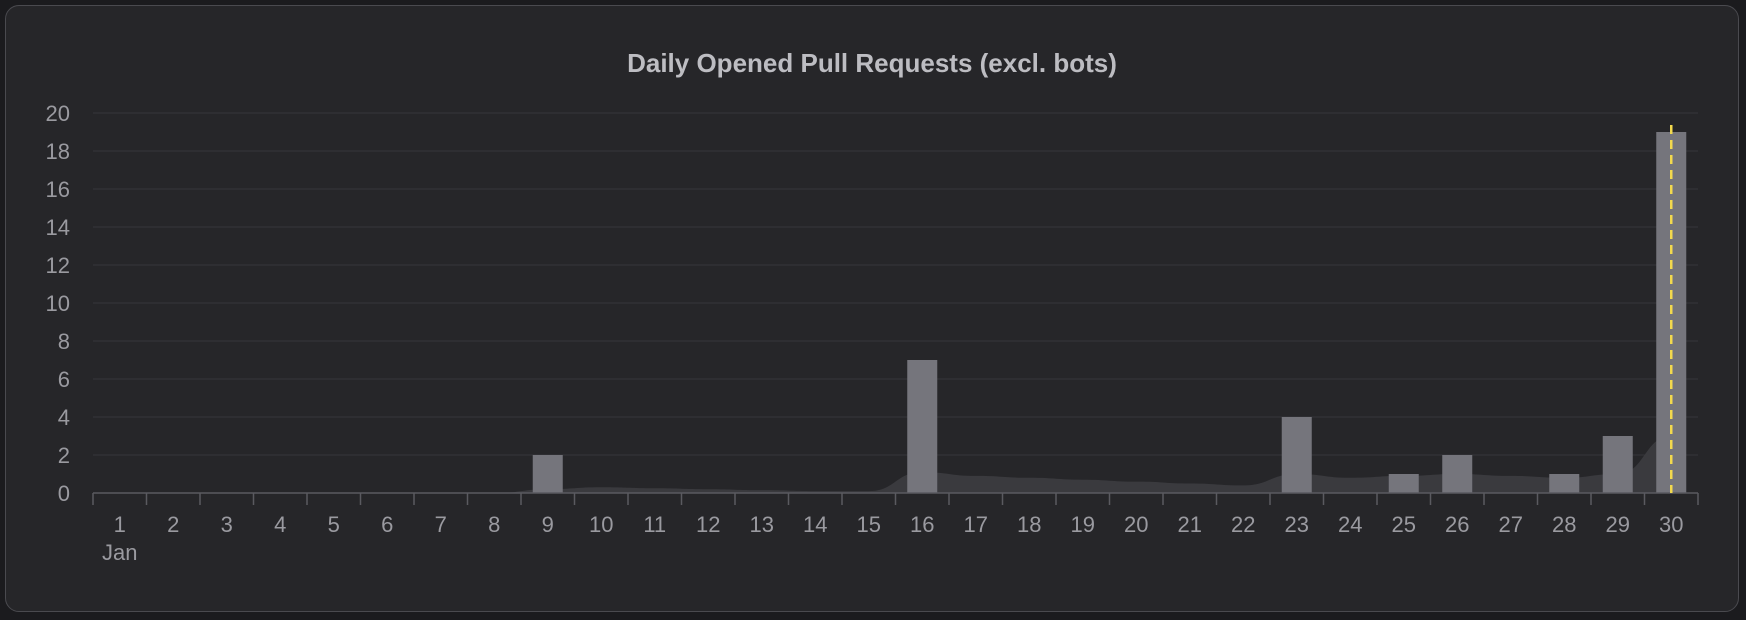  I want to click on y-tick-label-18: 18, so click(58, 151).